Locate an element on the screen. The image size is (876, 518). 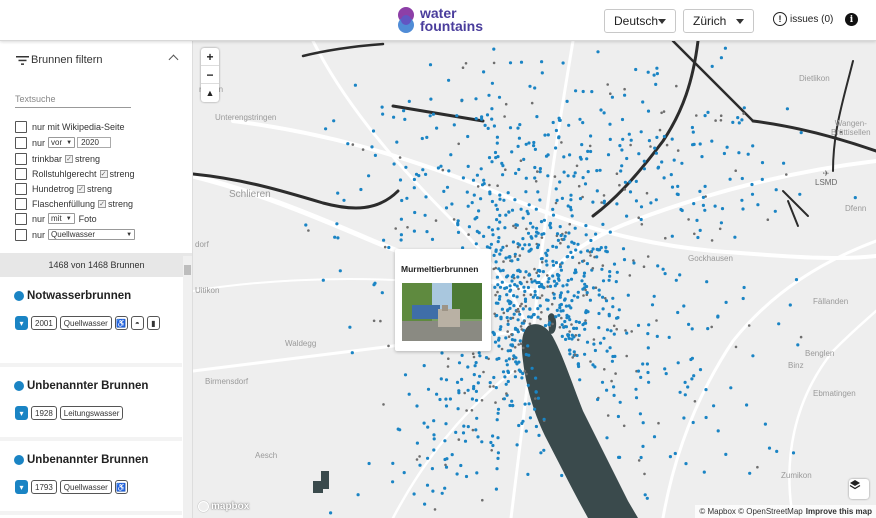
issues-button: ! issues (0) is located at coordinates (803, 19).